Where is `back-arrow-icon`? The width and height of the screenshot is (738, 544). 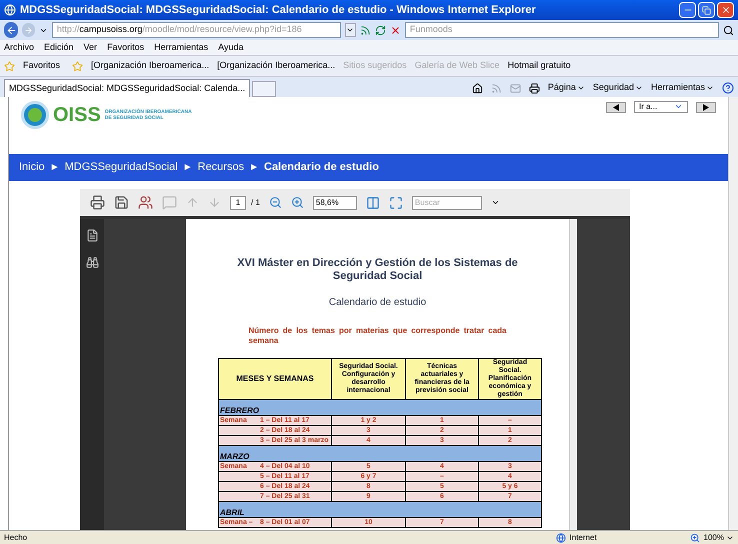
back-arrow-icon is located at coordinates (11, 30).